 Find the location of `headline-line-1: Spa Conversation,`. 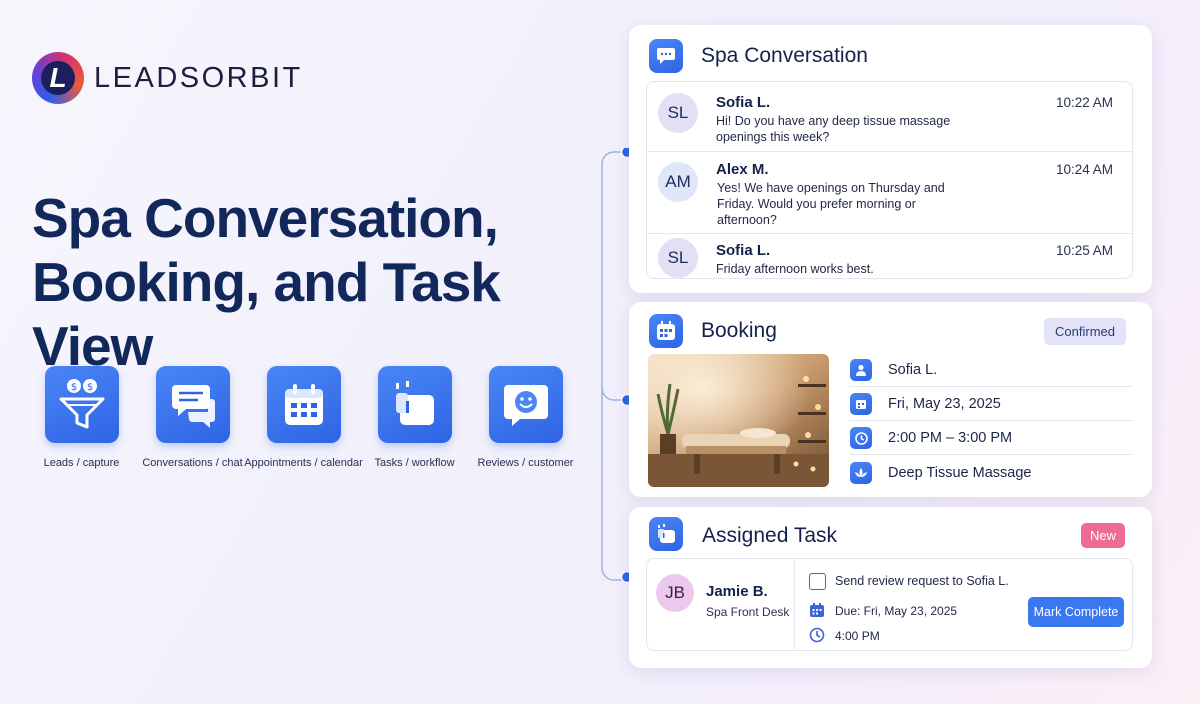

headline-line-1: Spa Conversation, is located at coordinates (265, 218).